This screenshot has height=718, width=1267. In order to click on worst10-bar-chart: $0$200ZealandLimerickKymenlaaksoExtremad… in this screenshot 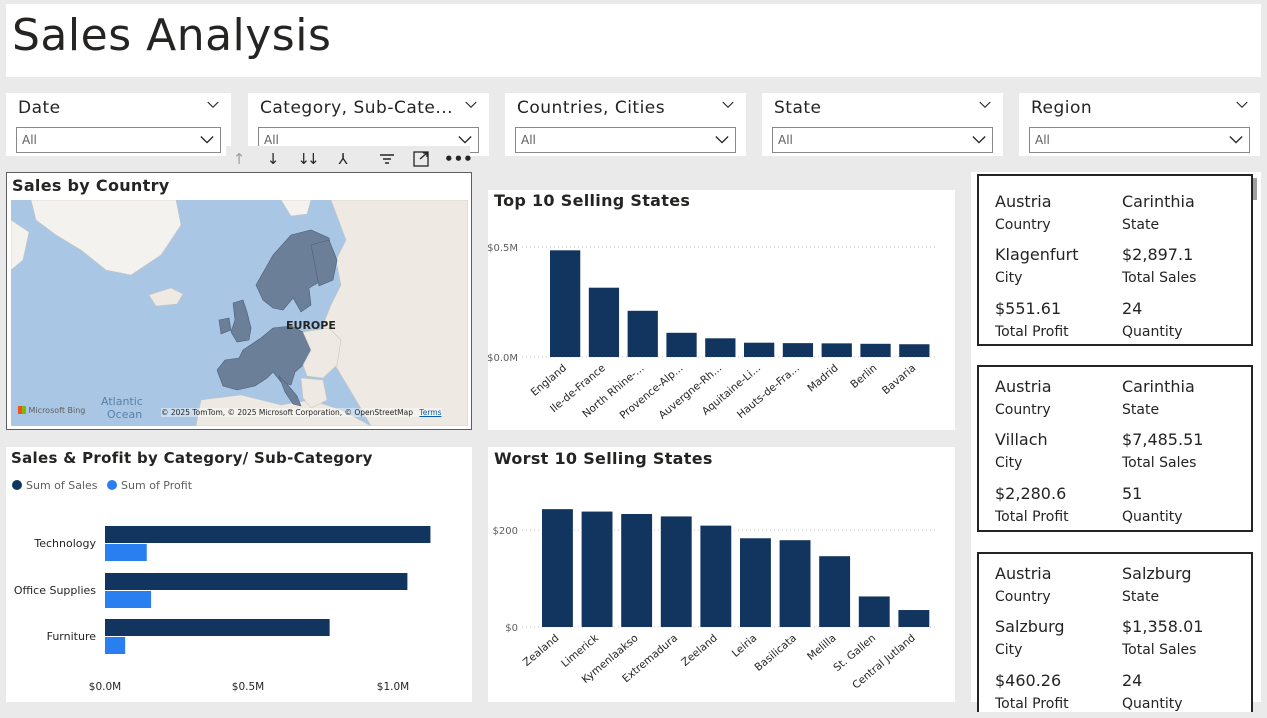, I will do `click(715, 600)`.